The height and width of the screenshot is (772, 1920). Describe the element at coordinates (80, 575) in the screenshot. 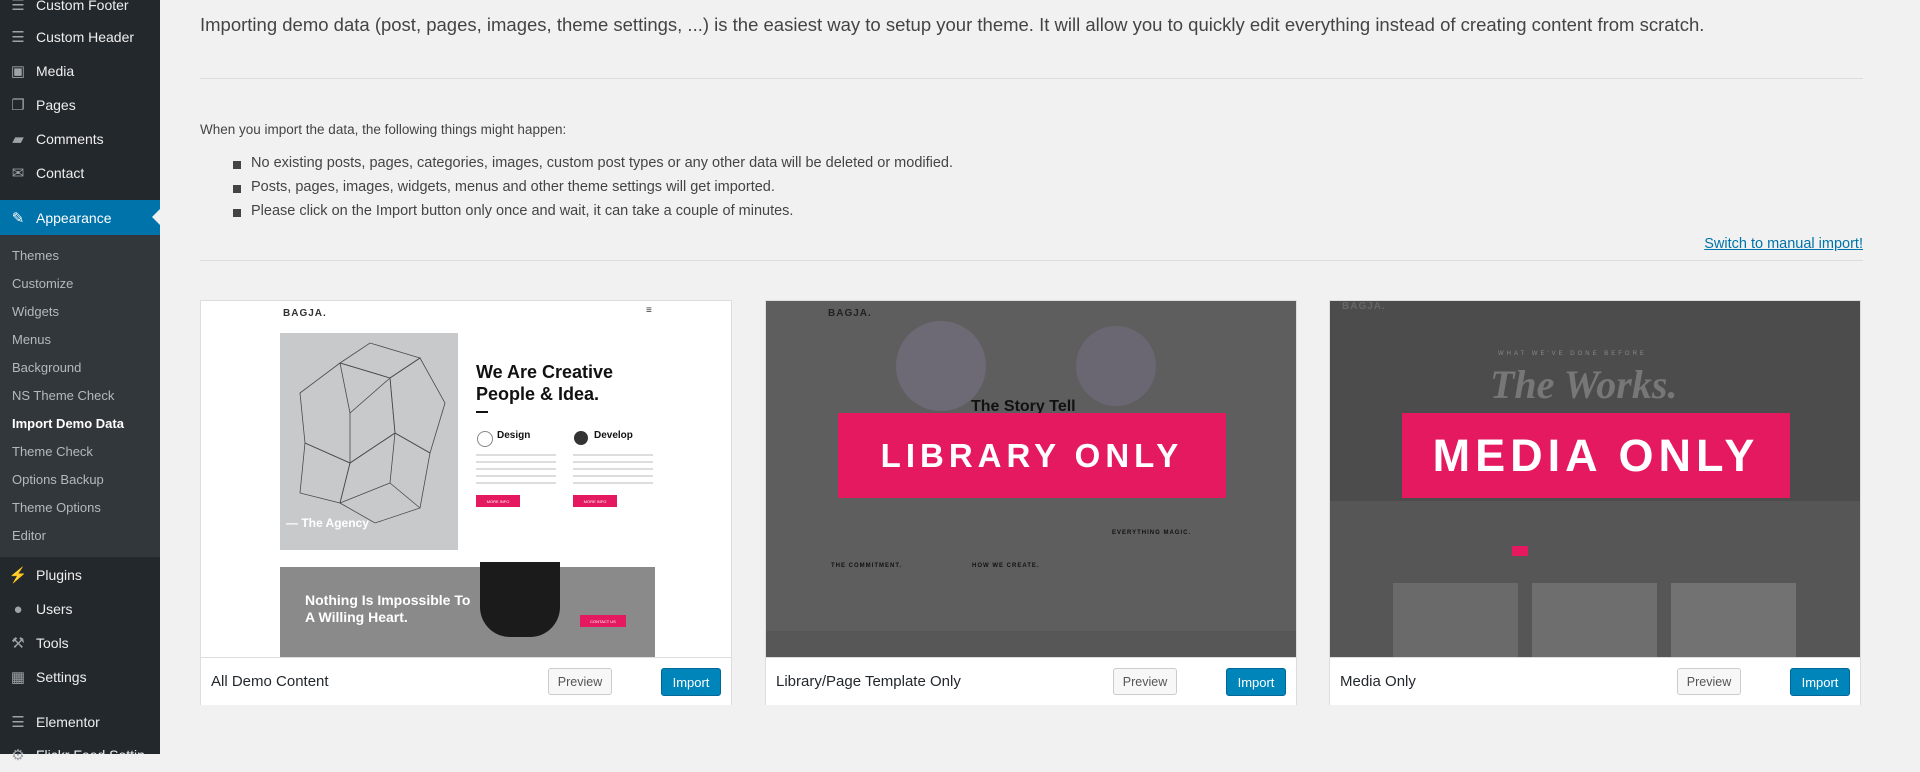

I see `menu-plugins: ⚡ Plugins` at that location.